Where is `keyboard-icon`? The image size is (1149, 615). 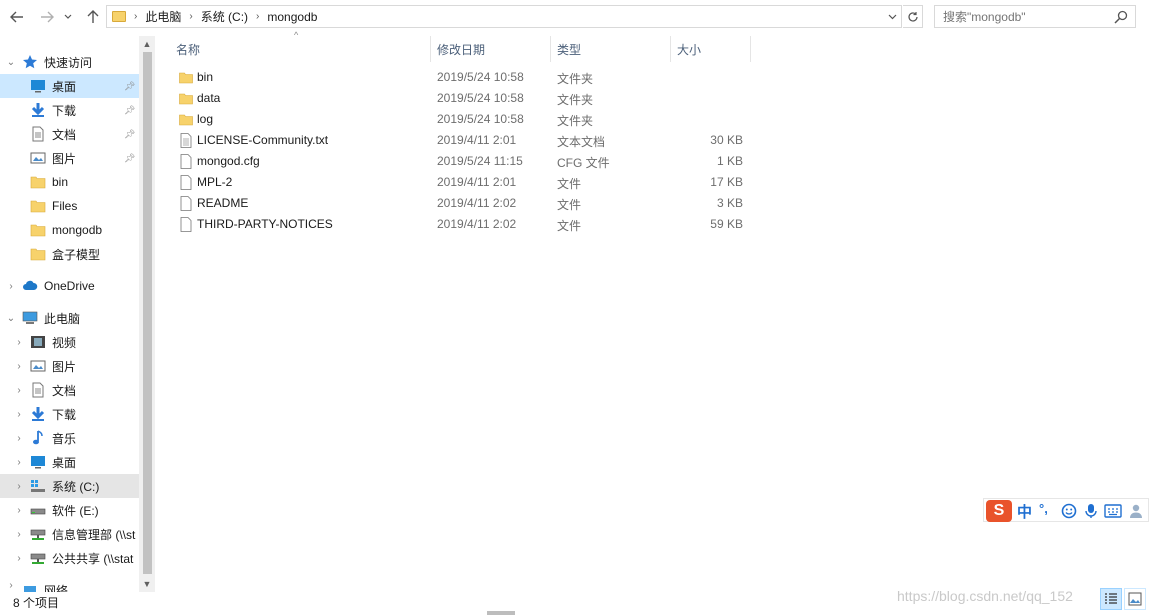
keyboard-icon is located at coordinates (1113, 511).